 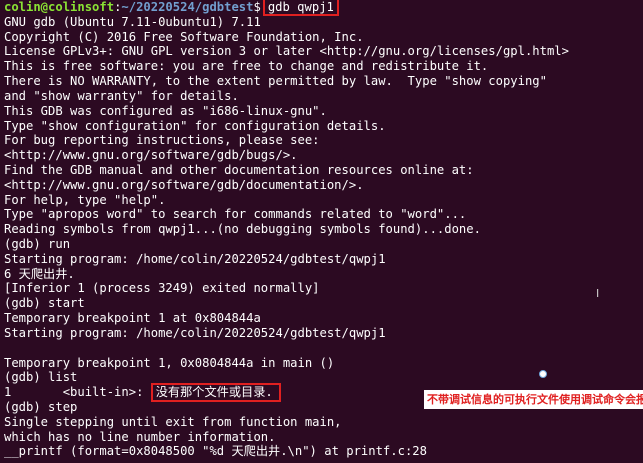 What do you see at coordinates (300, 8) in the screenshot?
I see `highlighted-command: gdb qwpj1` at bounding box center [300, 8].